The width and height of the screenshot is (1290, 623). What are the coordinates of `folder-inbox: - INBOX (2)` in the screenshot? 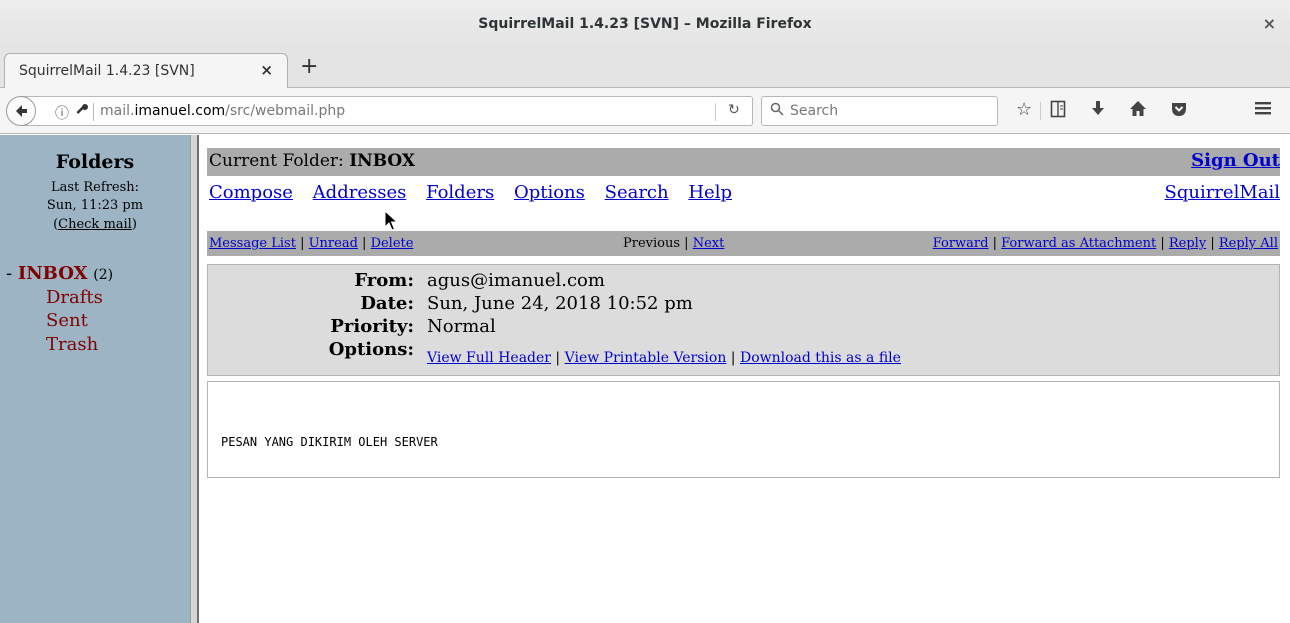 It's located at (59, 273).